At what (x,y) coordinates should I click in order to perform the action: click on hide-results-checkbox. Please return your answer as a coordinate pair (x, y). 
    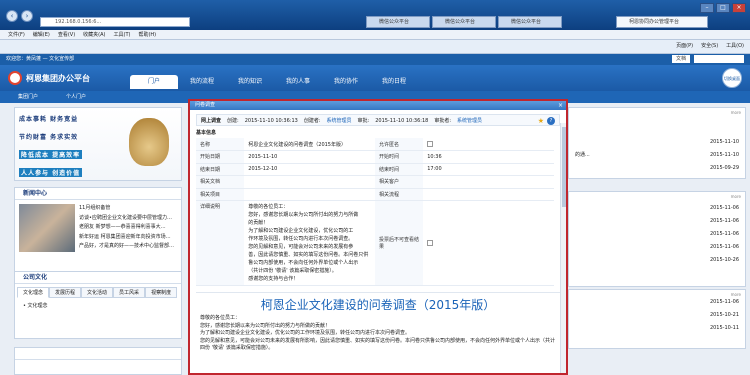
    Looking at the image, I should click on (430, 242).